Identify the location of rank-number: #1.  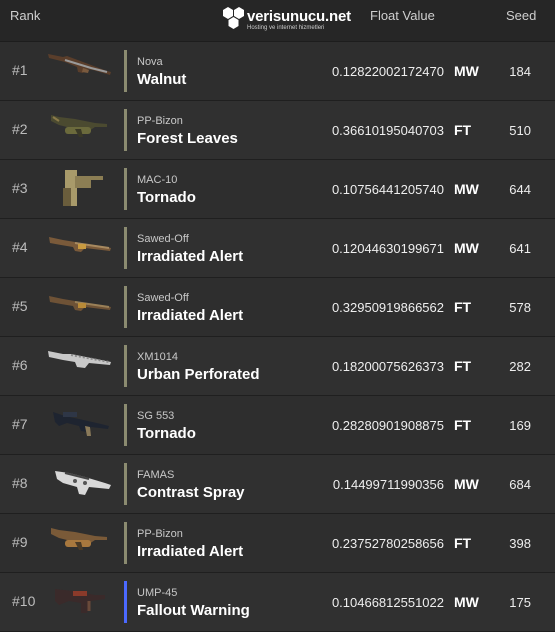
(20, 70).